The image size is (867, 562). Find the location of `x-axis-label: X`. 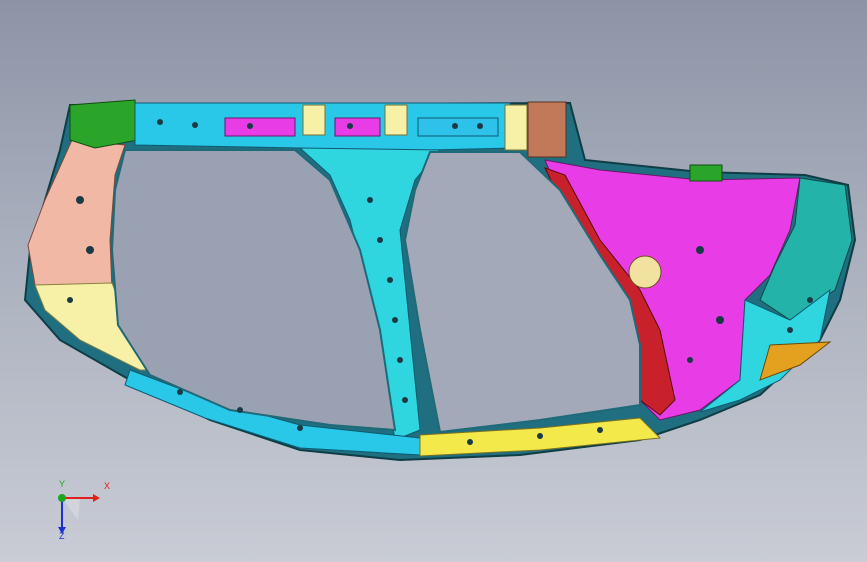

x-axis-label: X is located at coordinates (107, 486).